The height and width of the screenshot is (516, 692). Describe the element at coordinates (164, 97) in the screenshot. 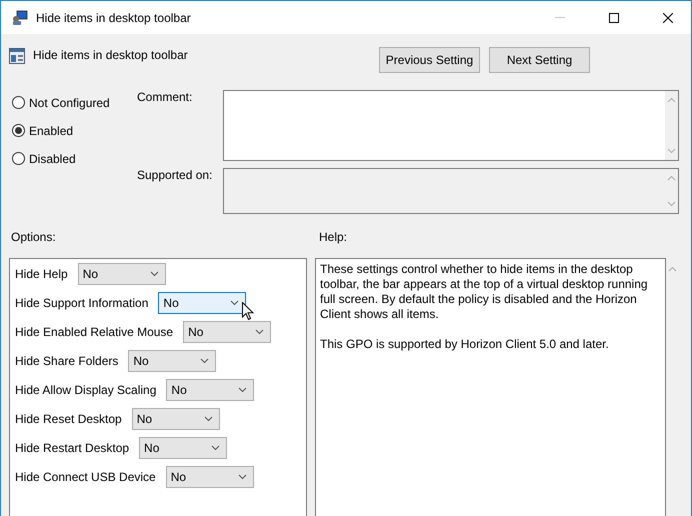

I see `comment-label: Comment:` at that location.